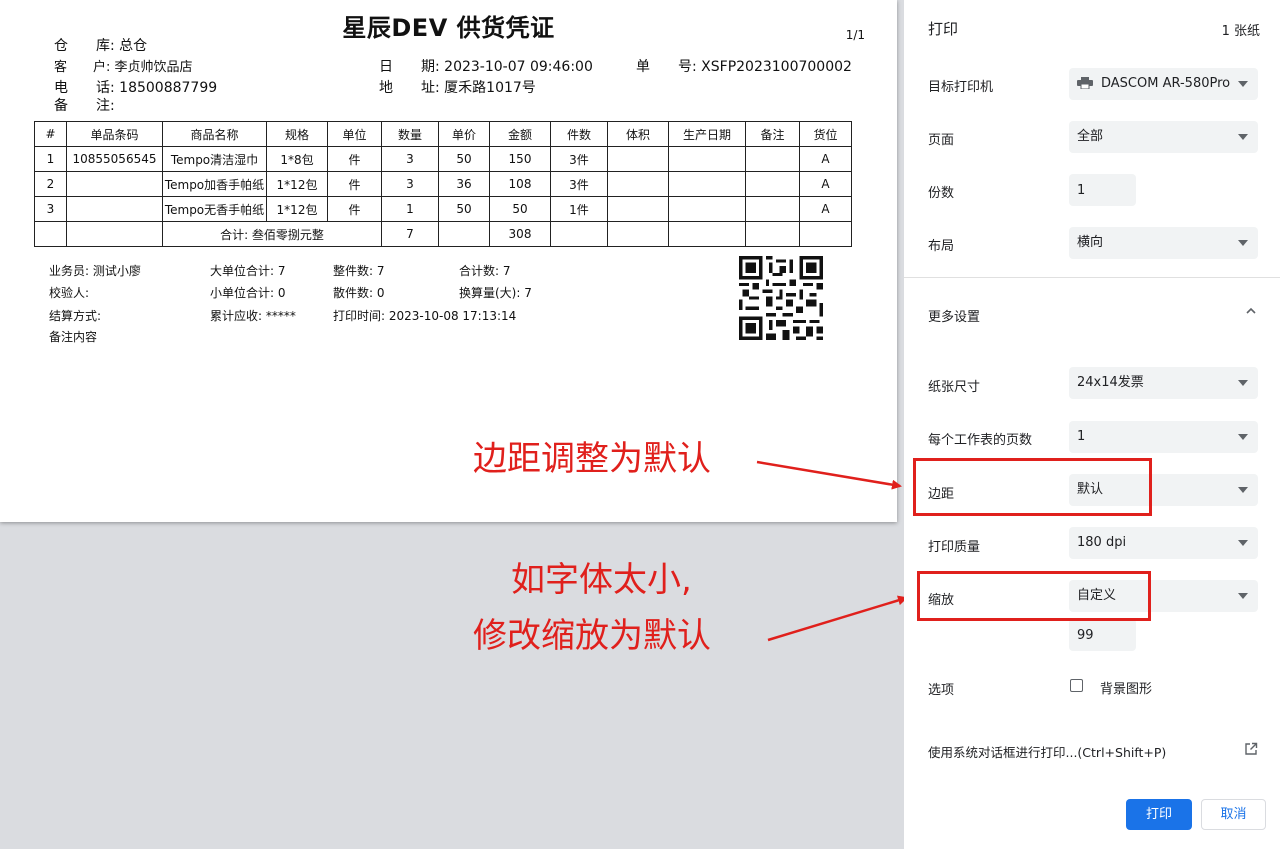  Describe the element at coordinates (518, 67) in the screenshot. I see `date-value: 2023-10-07 09:46:00` at that location.